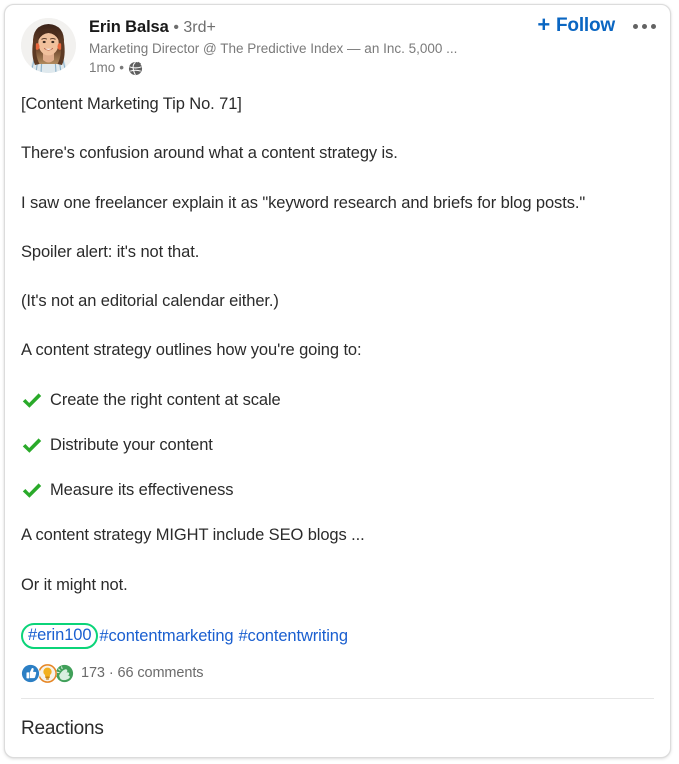 The width and height of the screenshot is (679, 764). I want to click on plus-icon: +, so click(544, 24).